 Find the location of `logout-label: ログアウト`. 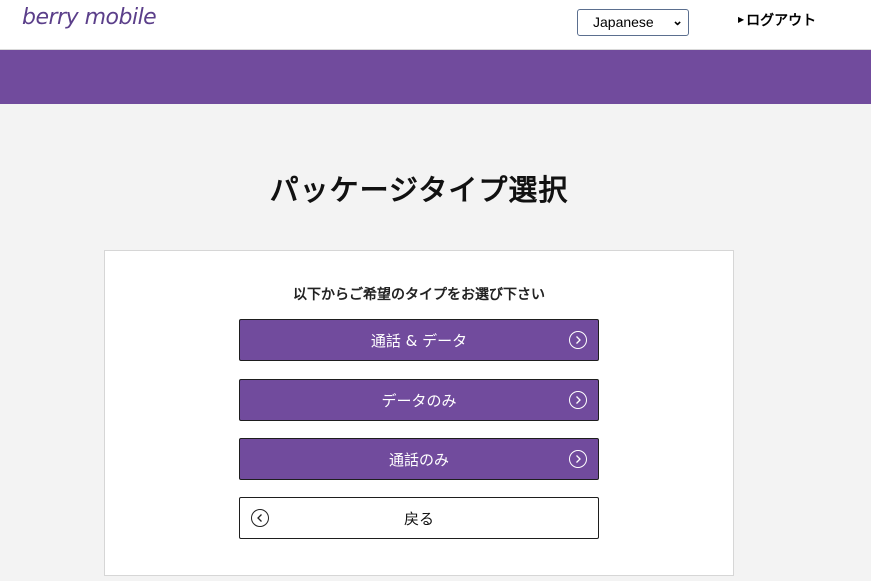

logout-label: ログアウト is located at coordinates (781, 21).